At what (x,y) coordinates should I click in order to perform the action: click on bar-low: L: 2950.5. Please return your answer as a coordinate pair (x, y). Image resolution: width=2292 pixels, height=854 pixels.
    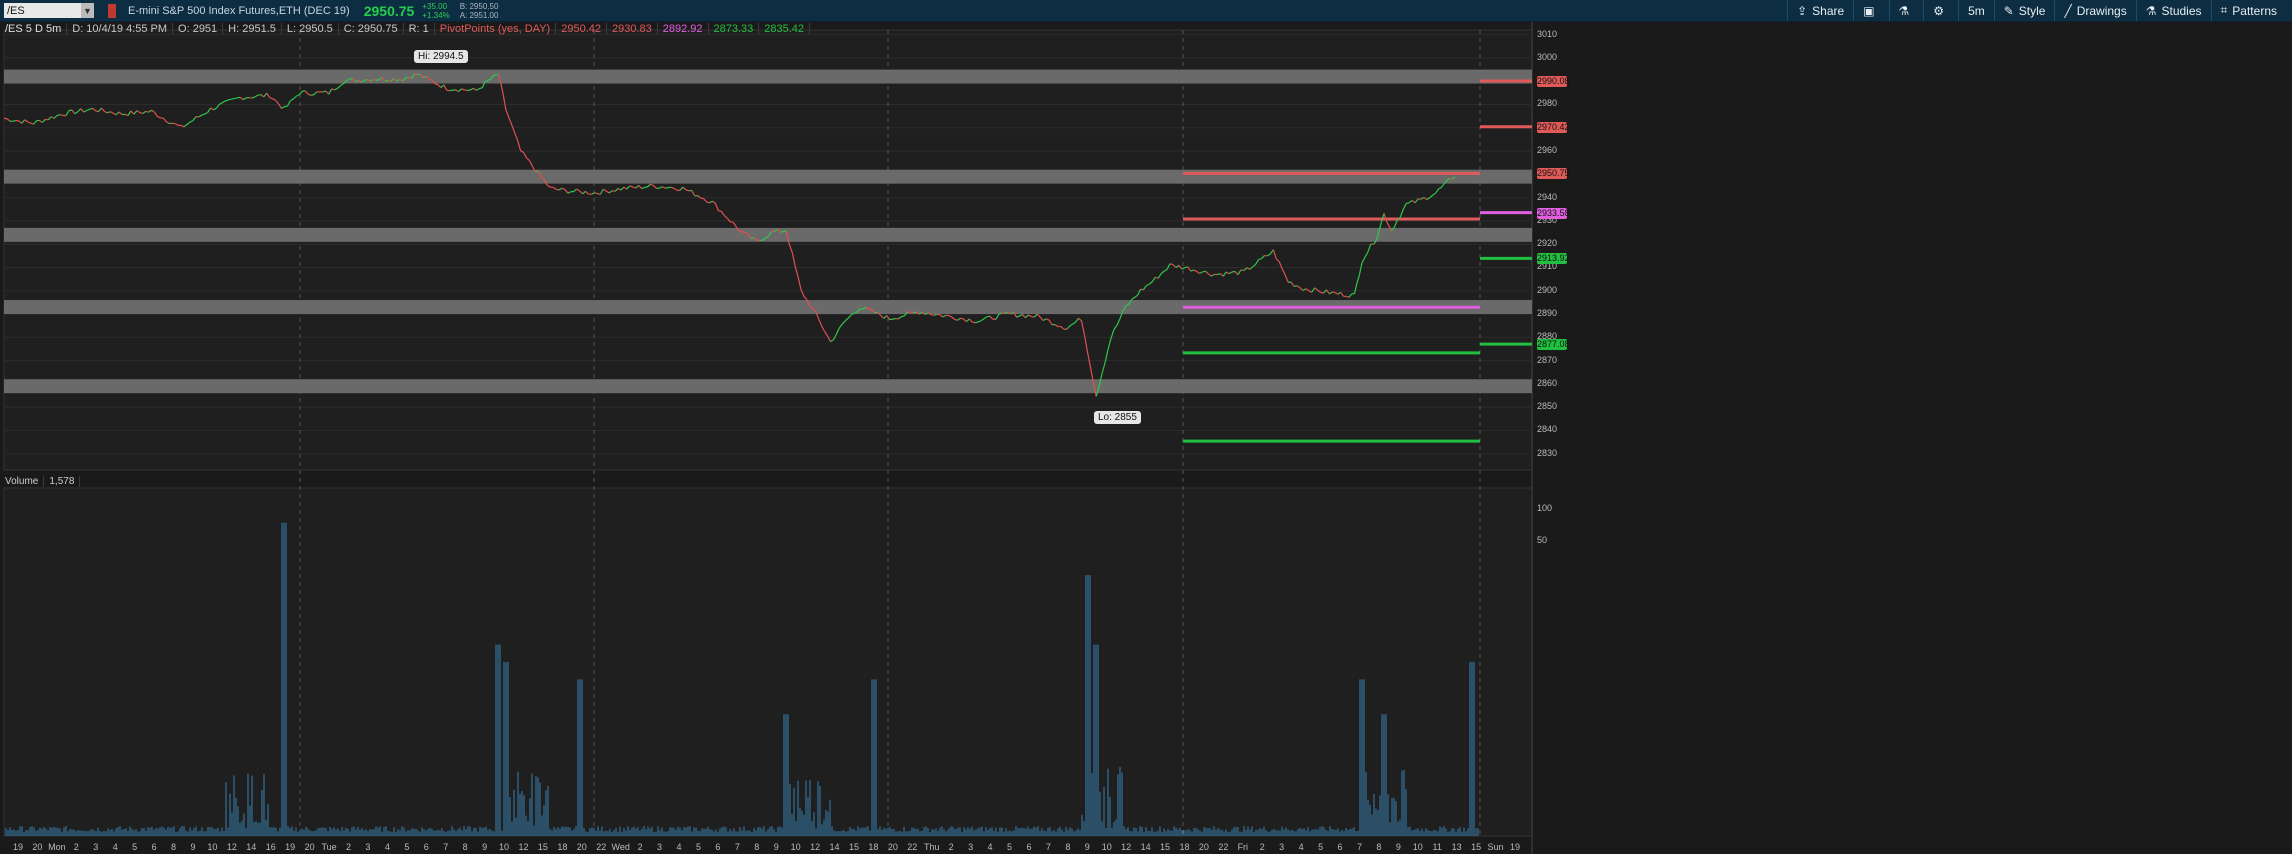
    Looking at the image, I should click on (310, 29).